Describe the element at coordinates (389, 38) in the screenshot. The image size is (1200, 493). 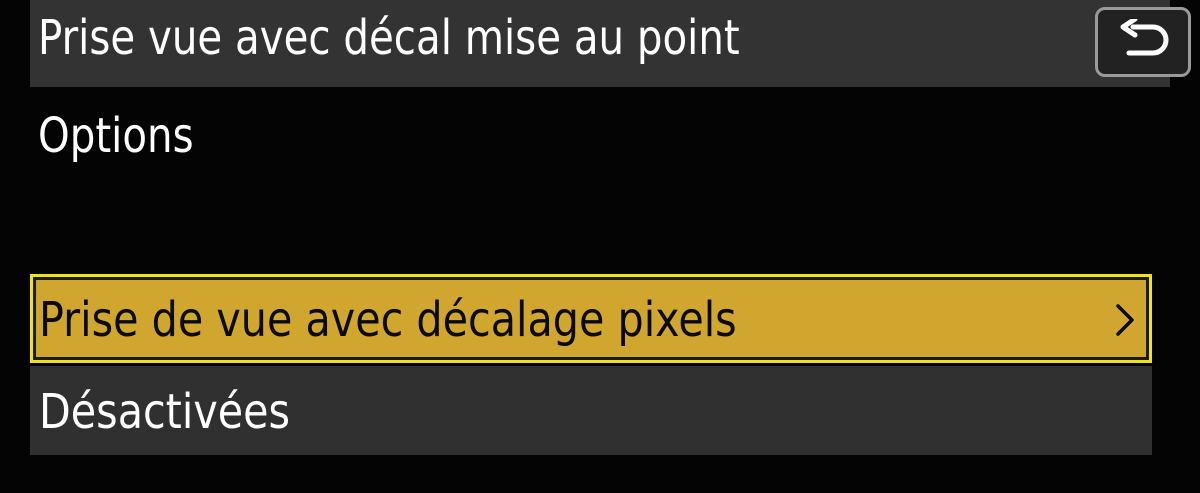
I see `page-title: Prise vue avec décal mise au point` at that location.